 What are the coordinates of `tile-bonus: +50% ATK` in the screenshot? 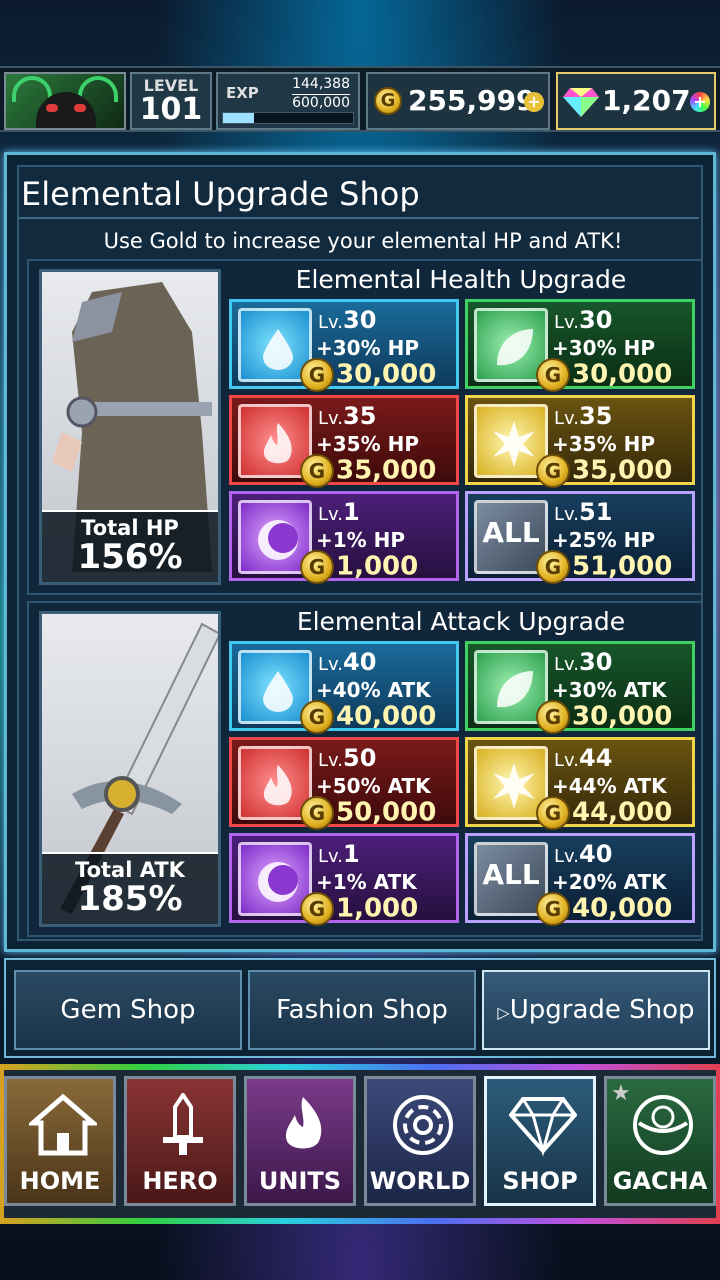 It's located at (373, 786).